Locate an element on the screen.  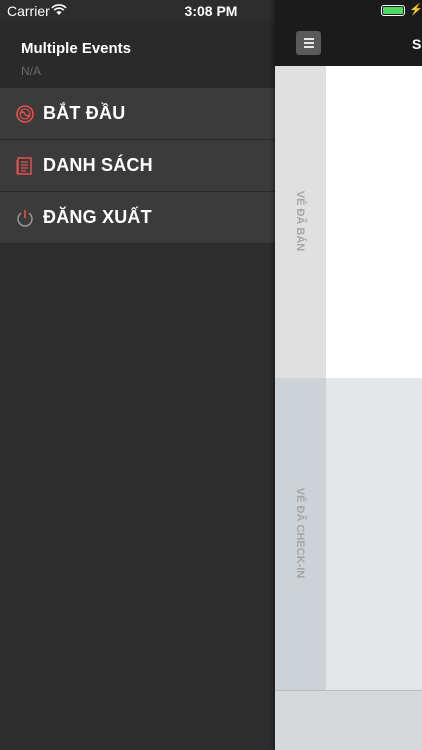
tickets-sold-tab: VÉ ĐÃ BÁN is located at coordinates (300, 222).